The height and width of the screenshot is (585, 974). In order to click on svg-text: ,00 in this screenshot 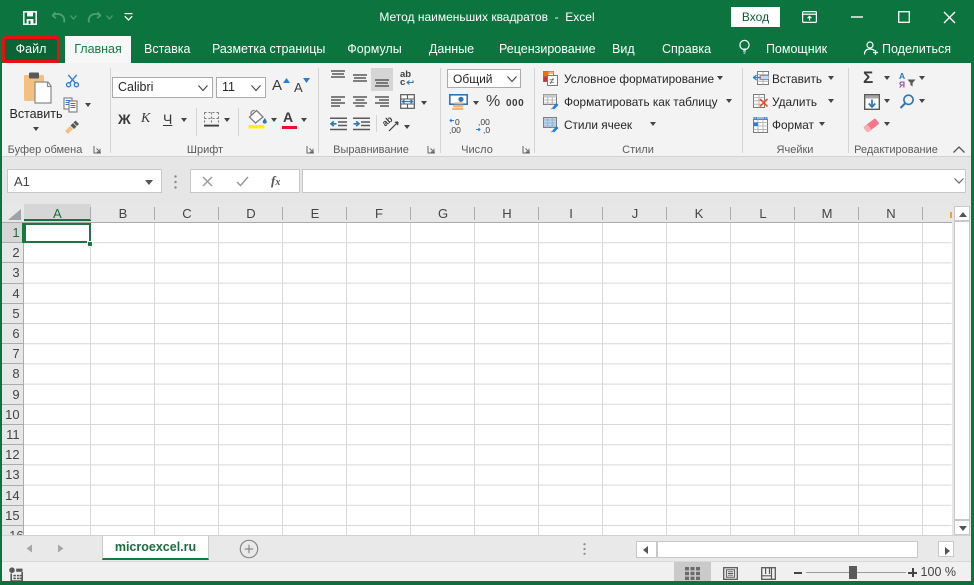, I will do `click(455, 130)`.